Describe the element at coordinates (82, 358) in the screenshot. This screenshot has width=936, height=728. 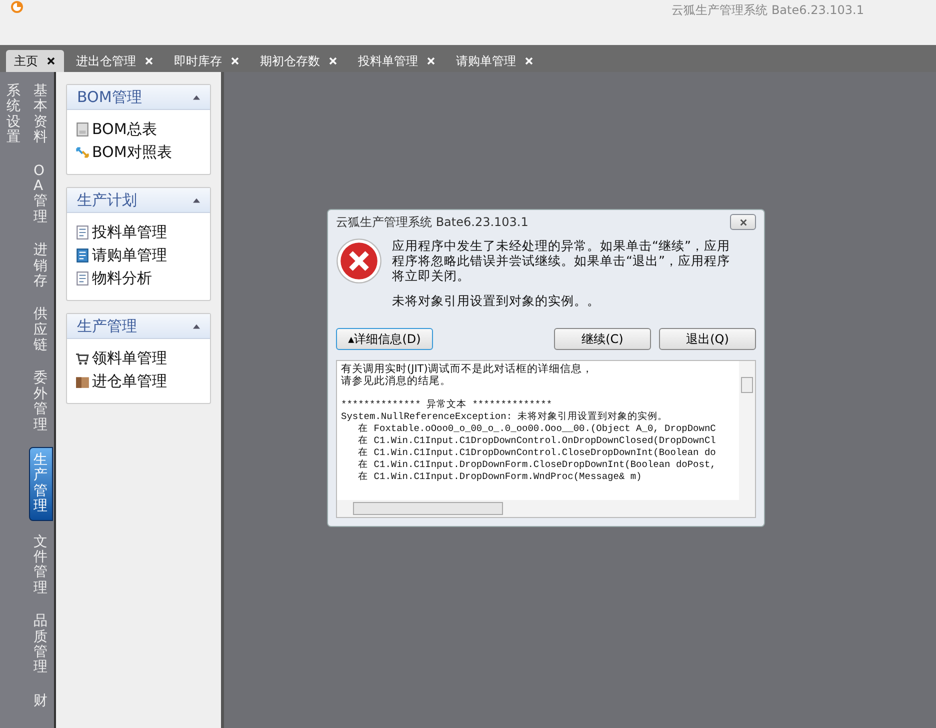
I see `cart-icon` at that location.